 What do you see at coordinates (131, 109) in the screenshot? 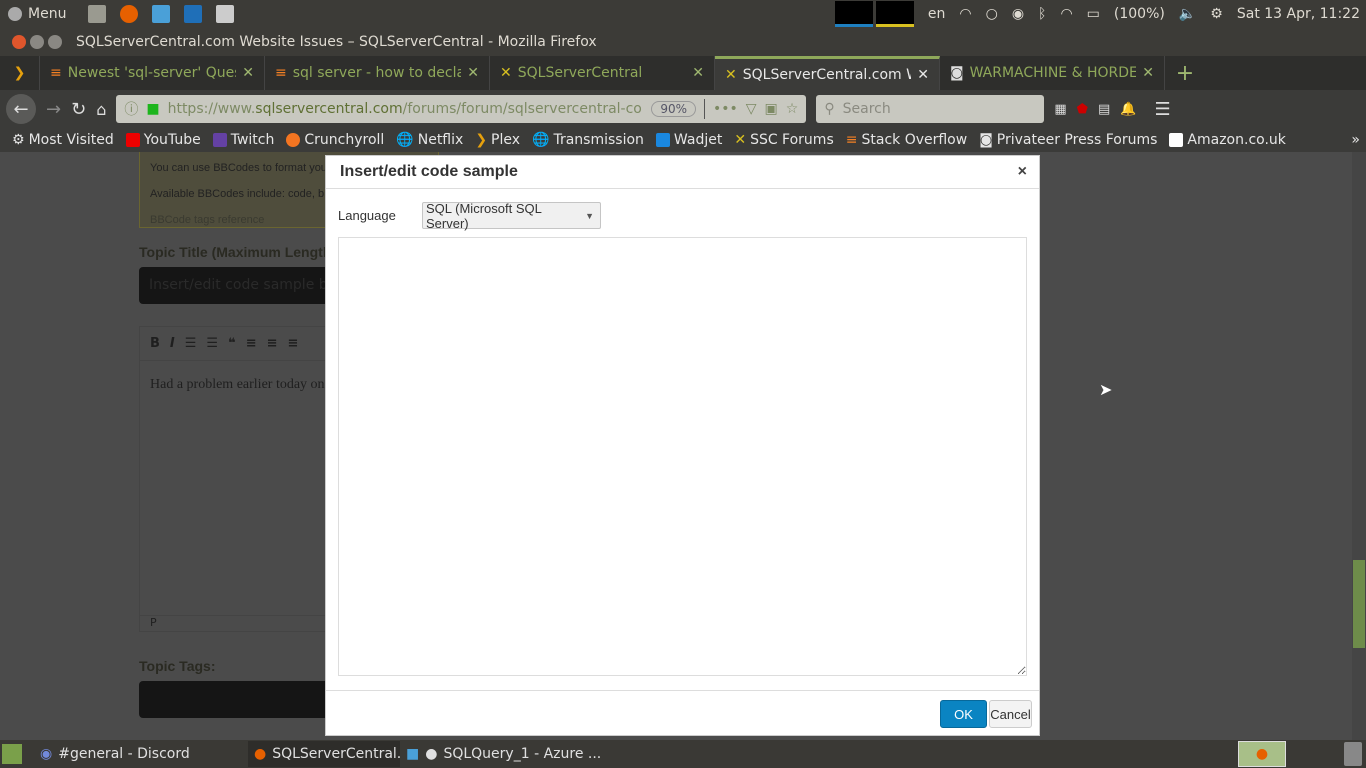
I see `info-icon: ⓘ` at bounding box center [131, 109].